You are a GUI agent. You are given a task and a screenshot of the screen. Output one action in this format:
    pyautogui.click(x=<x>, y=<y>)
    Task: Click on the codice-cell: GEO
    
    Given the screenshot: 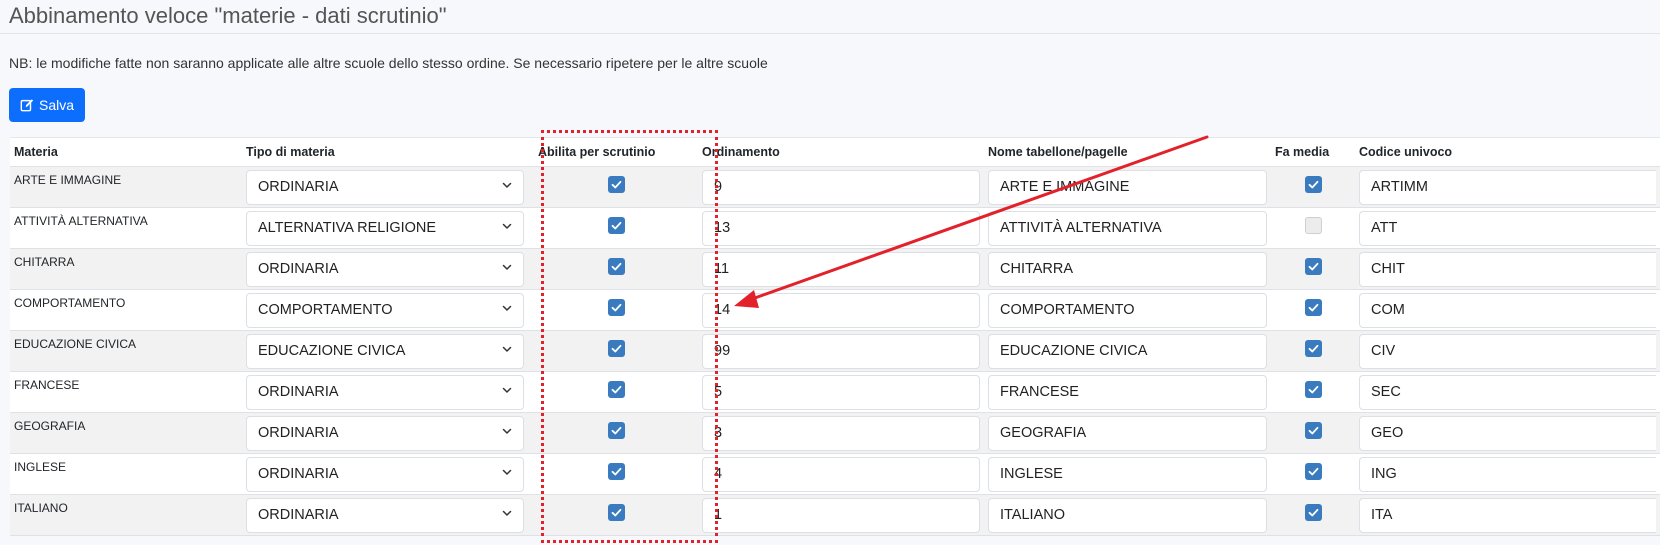 What is the action you would take?
    pyautogui.click(x=1507, y=433)
    